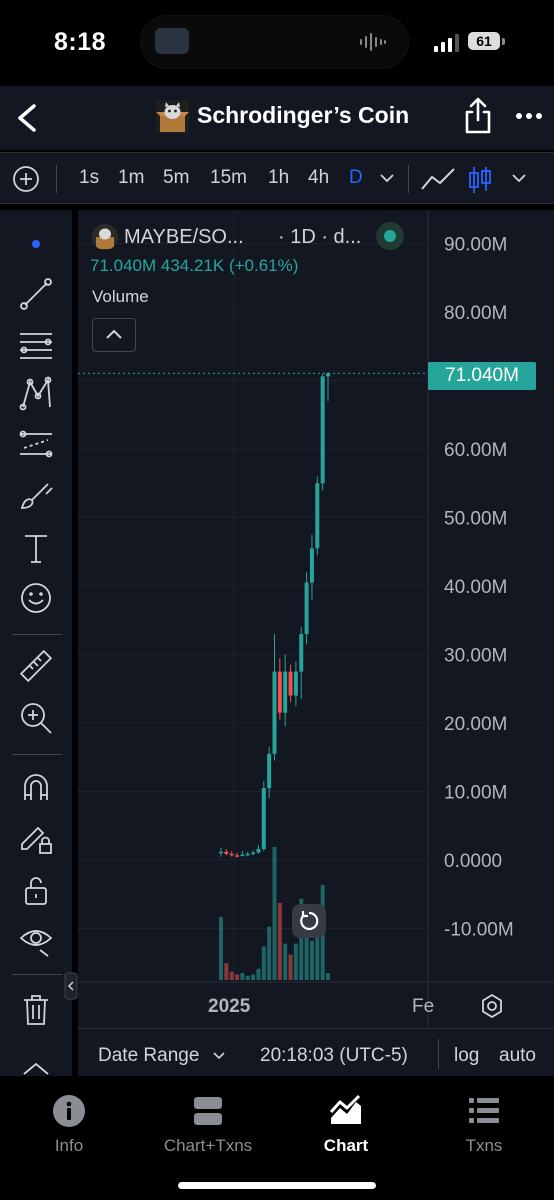 The image size is (554, 1200). I want to click on fib-retracement-icon, so click(36, 344).